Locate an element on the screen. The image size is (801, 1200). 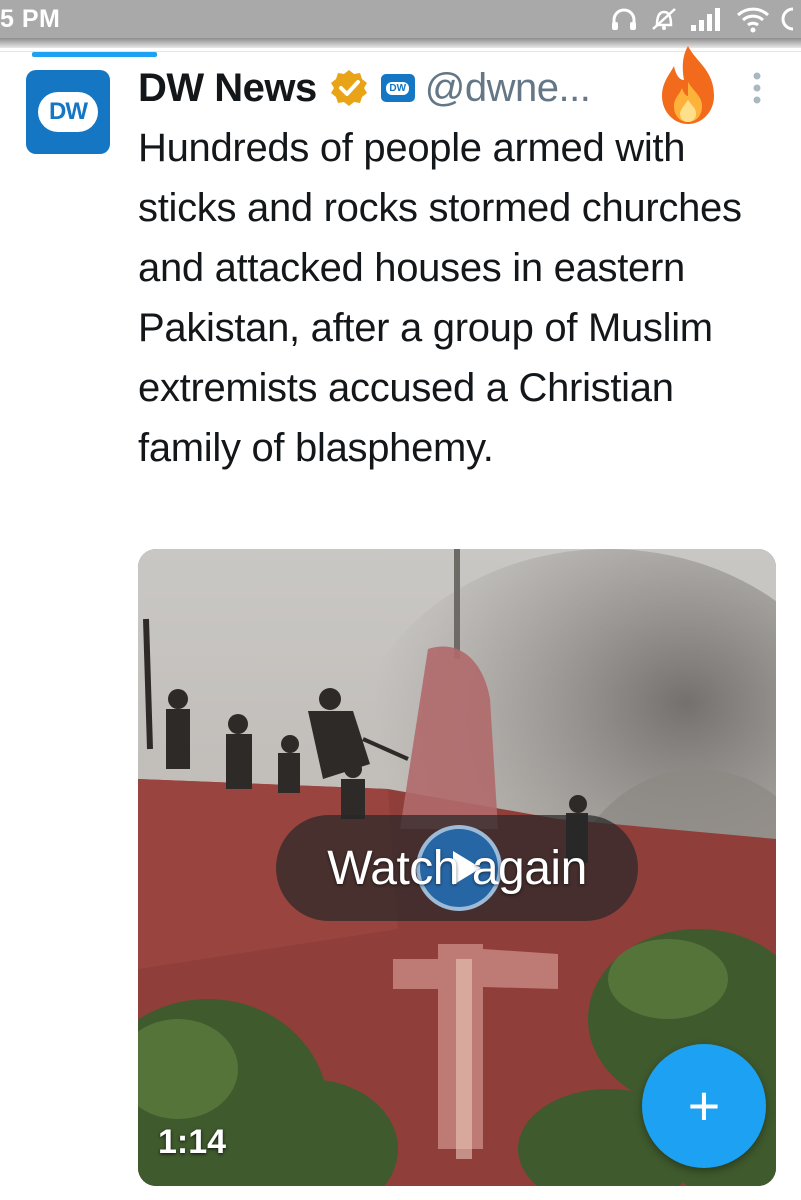
status-icons is located at coordinates (705, 19).